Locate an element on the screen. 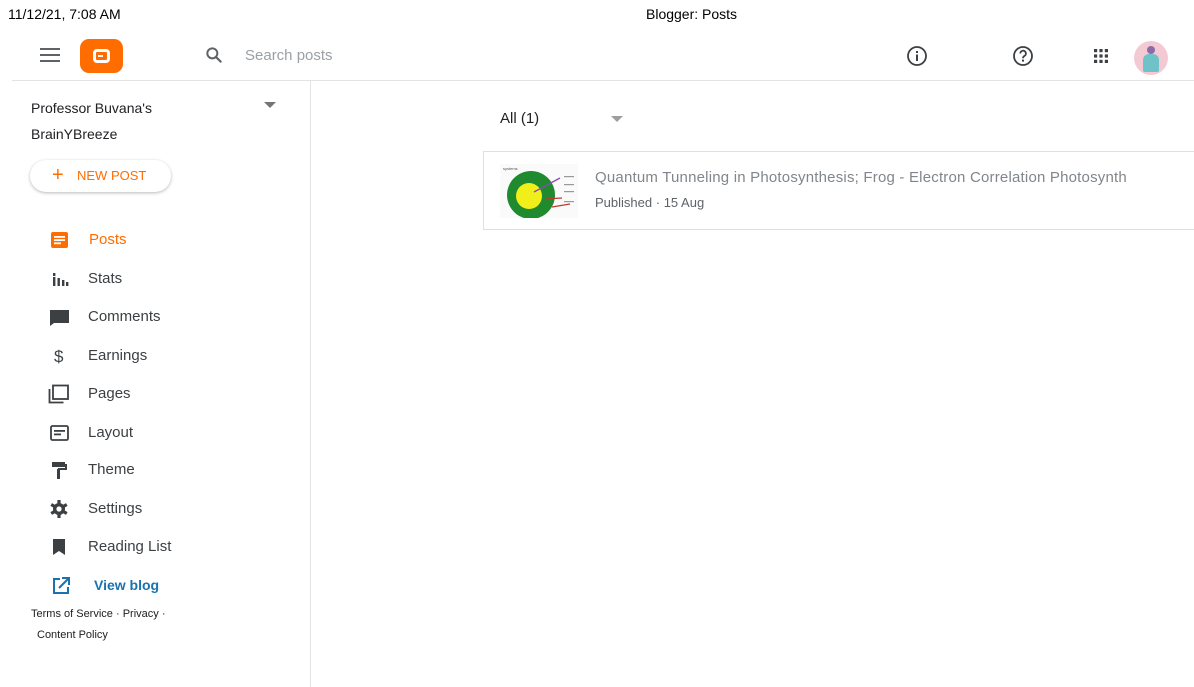 This screenshot has height=687, width=1194. comments-icon is located at coordinates (59, 318).